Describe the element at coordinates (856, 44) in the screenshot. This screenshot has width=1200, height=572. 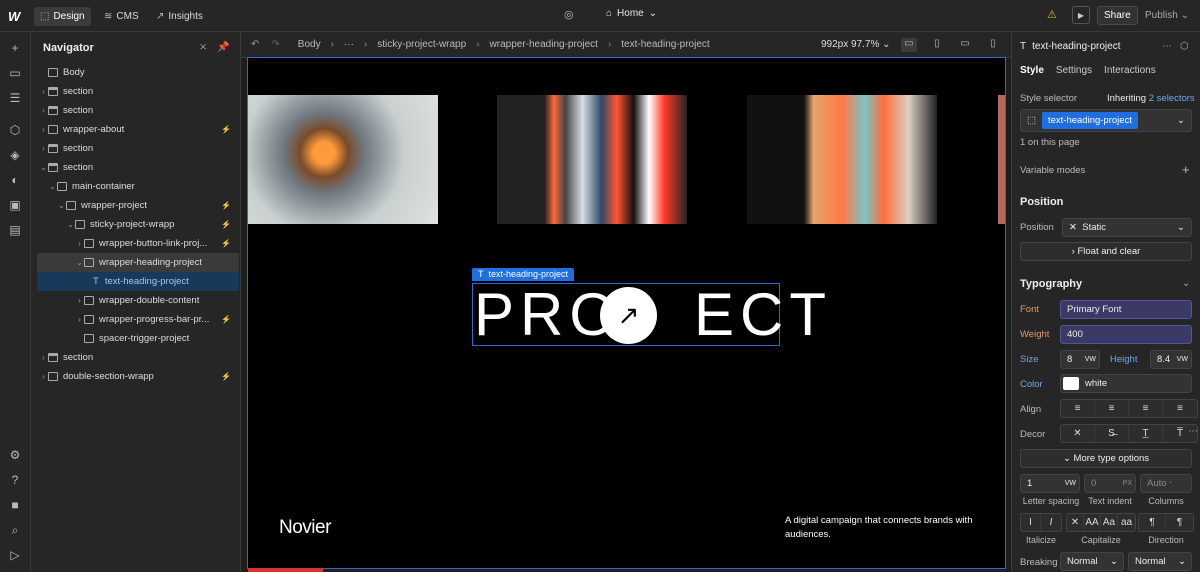
I see `viewport-zoom: 992px 97.7% ⌄` at that location.